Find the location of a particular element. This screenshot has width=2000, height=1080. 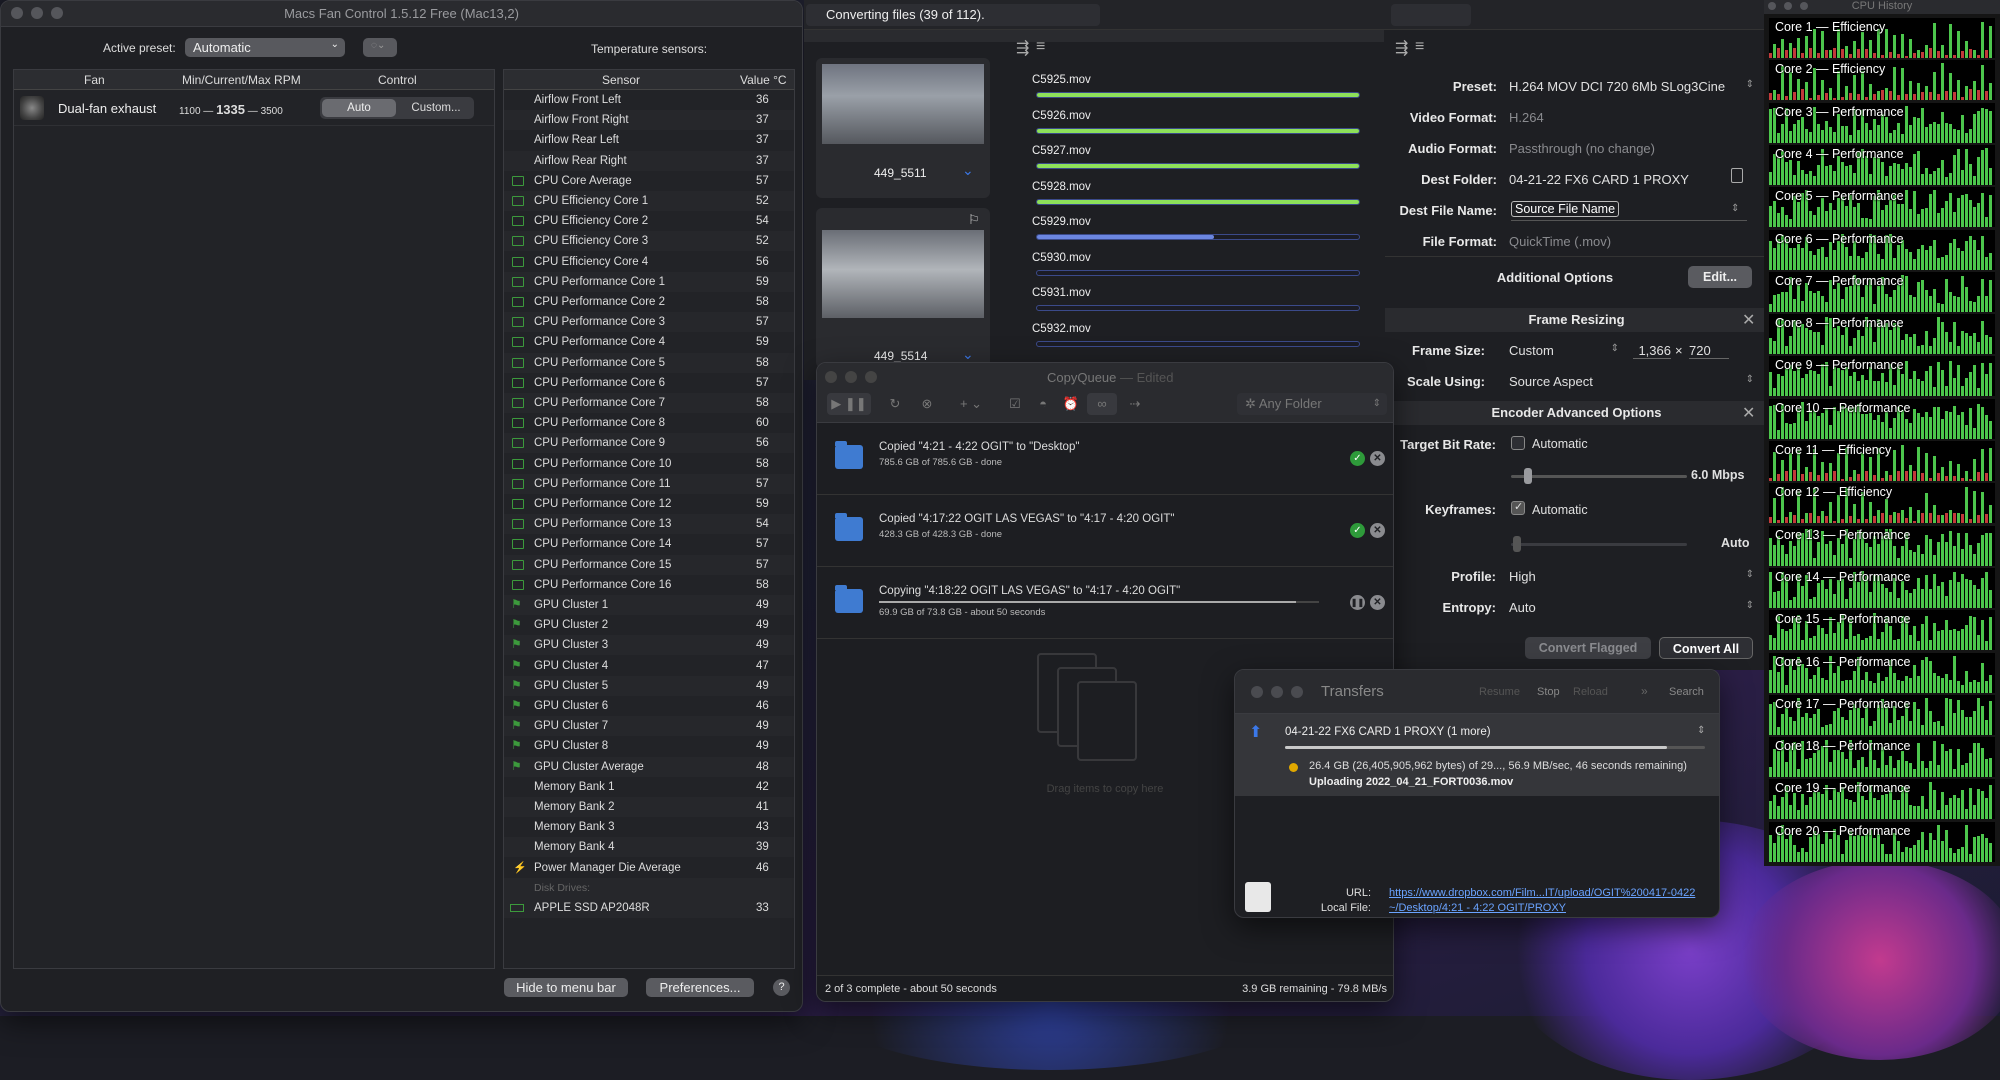

profile-select: High ⇕ is located at coordinates (1631, 576).